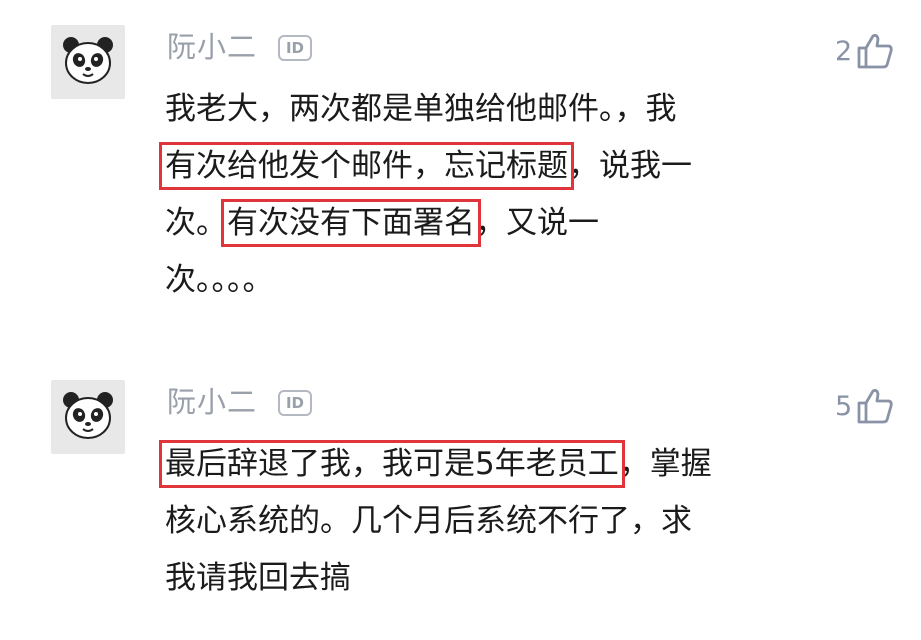  What do you see at coordinates (219, 280) in the screenshot?
I see `comment-text-segment: 次。。。。` at bounding box center [219, 280].